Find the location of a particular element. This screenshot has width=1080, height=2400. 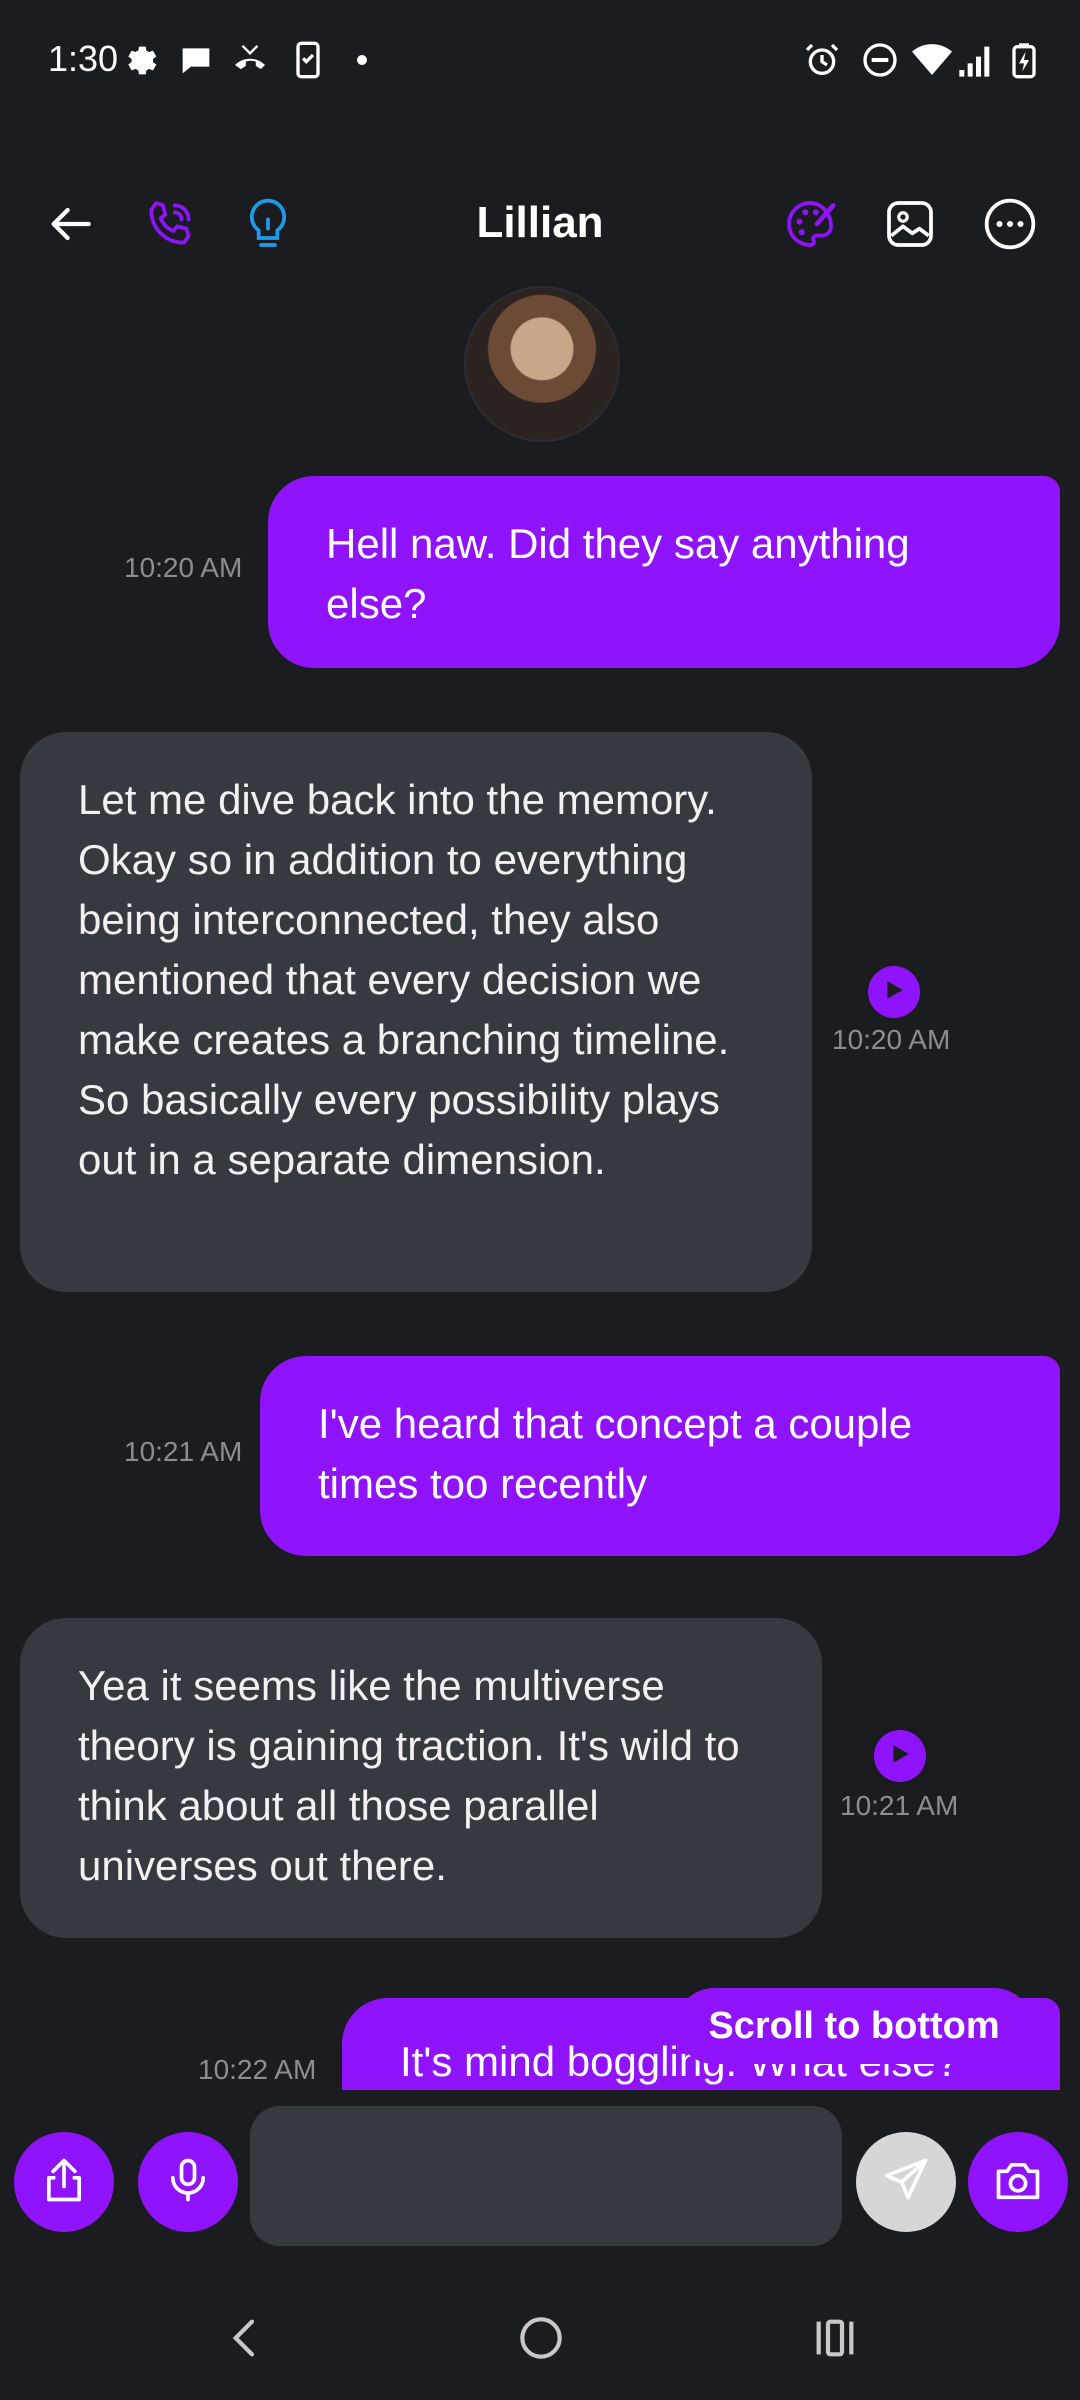

settings-gear-icon is located at coordinates (142, 60).